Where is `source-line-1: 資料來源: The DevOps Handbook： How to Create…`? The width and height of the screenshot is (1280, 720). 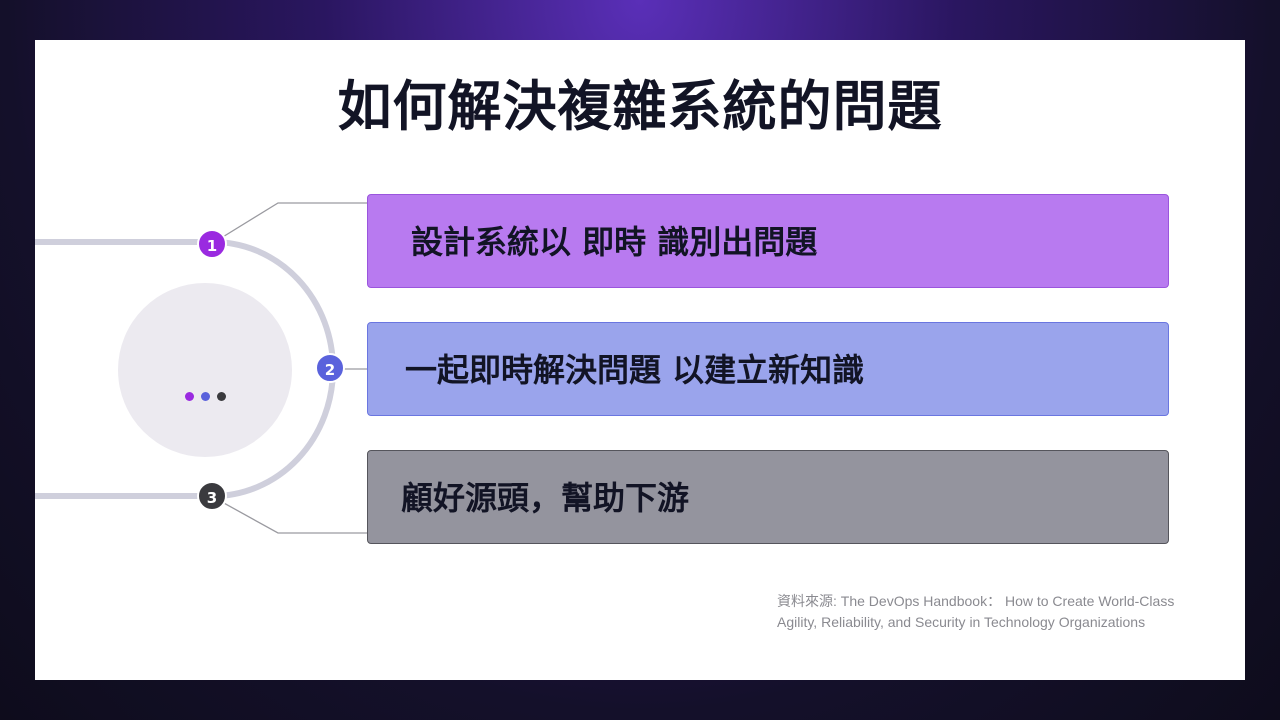 source-line-1: 資料來源: The DevOps Handbook： How to Create… is located at coordinates (976, 601).